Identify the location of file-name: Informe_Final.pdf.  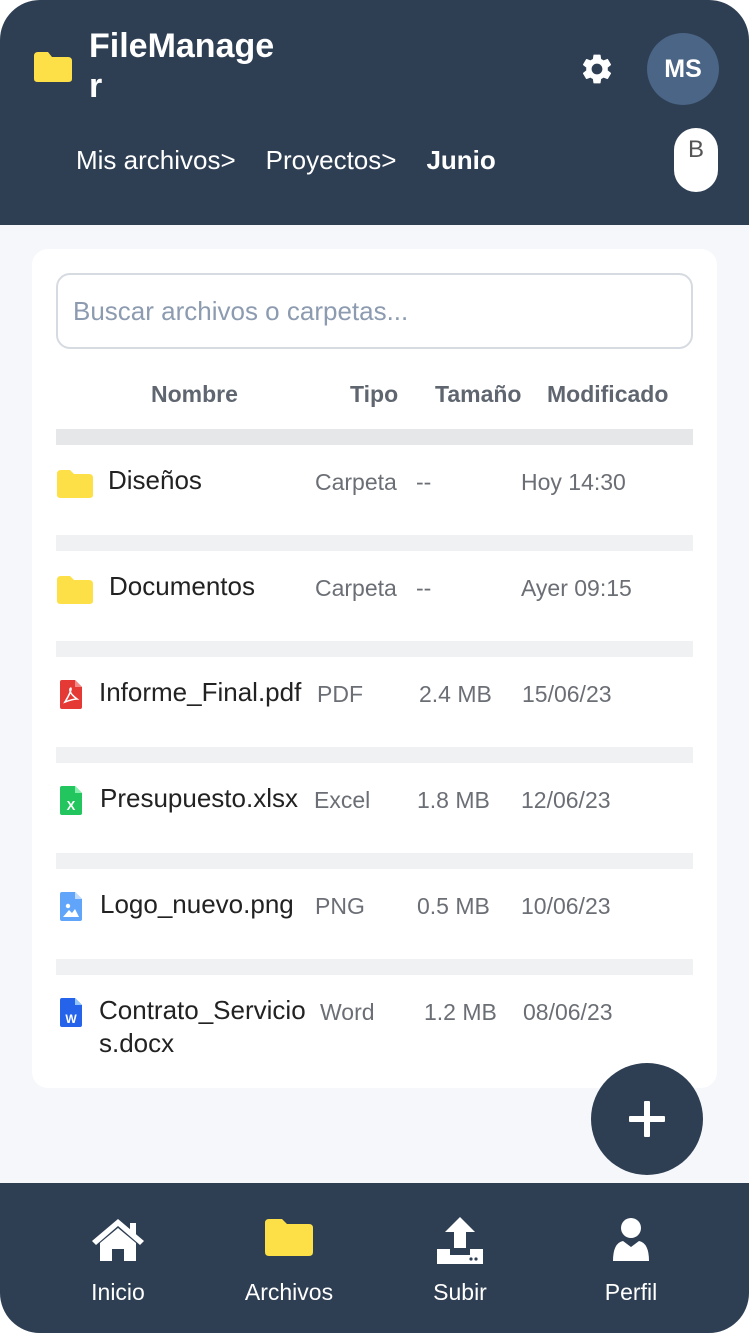
(200, 692).